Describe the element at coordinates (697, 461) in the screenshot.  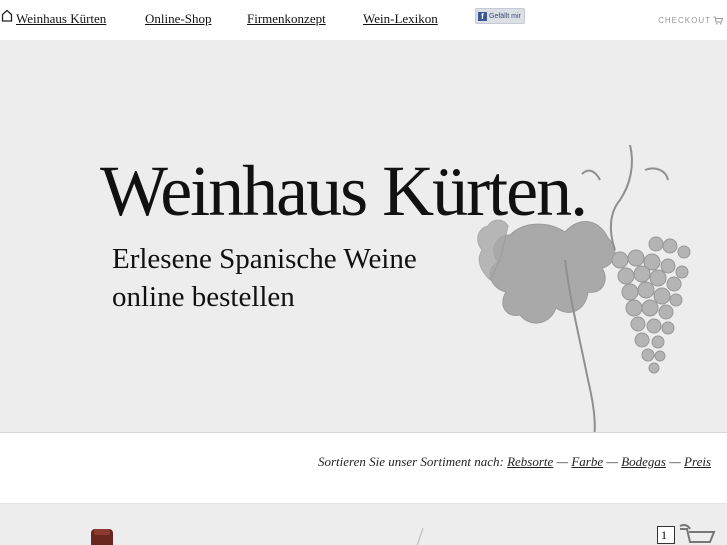
I see `sort-link-preis: Preis` at that location.